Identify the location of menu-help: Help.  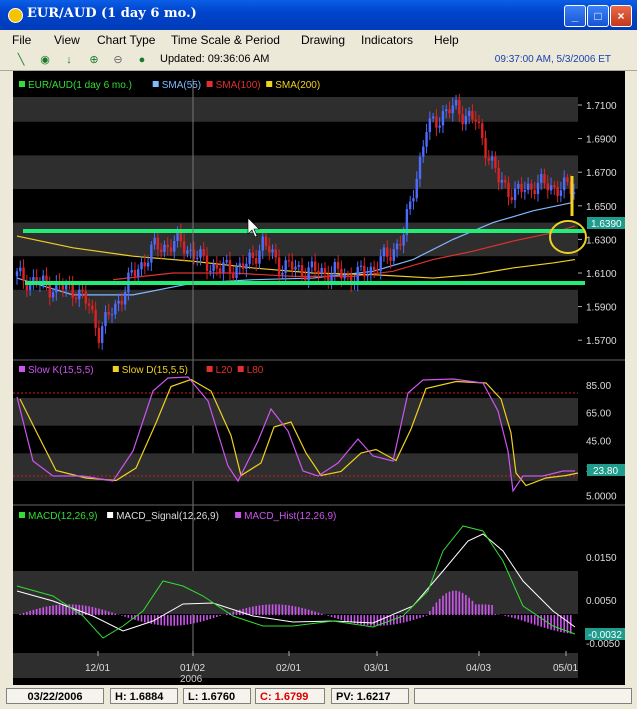
(446, 40).